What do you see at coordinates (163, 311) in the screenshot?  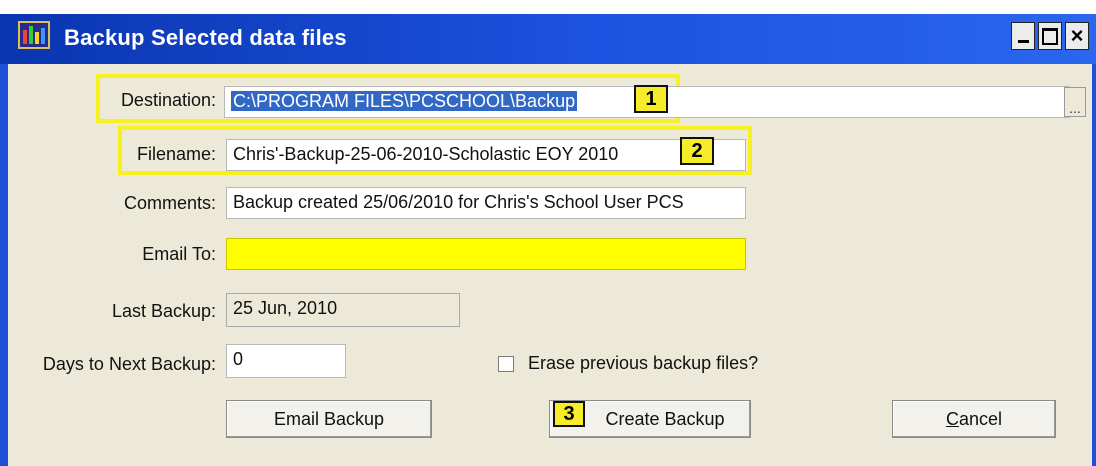 I see `last-backup-label: Last Backup:` at bounding box center [163, 311].